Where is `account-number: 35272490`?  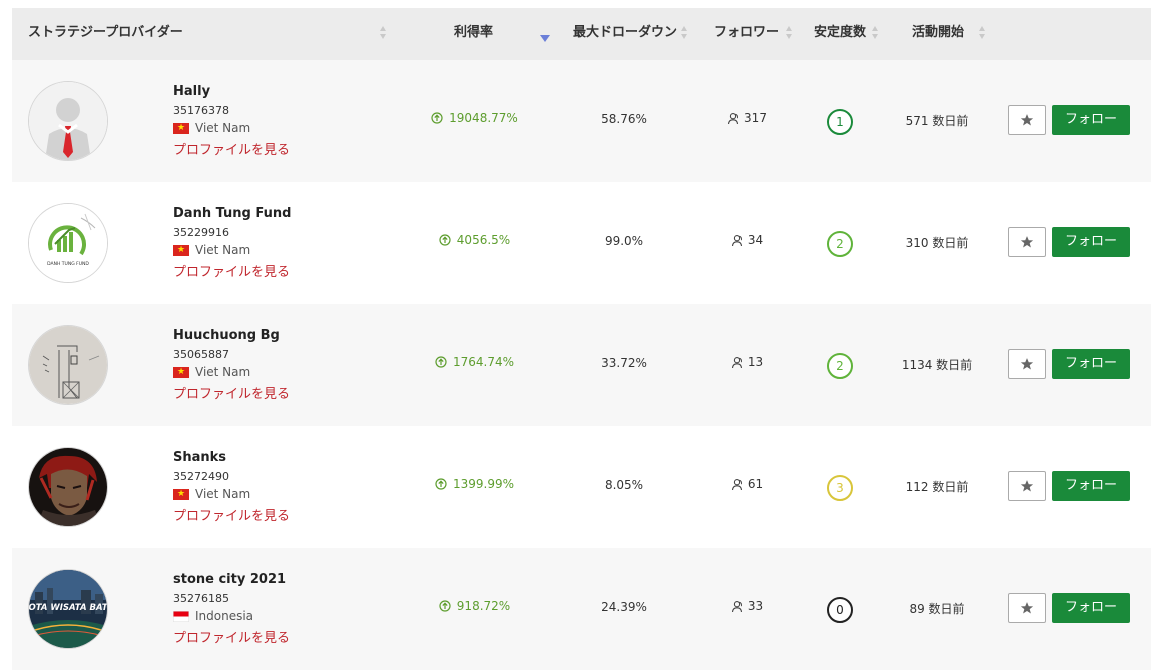 account-number: 35272490 is located at coordinates (201, 476).